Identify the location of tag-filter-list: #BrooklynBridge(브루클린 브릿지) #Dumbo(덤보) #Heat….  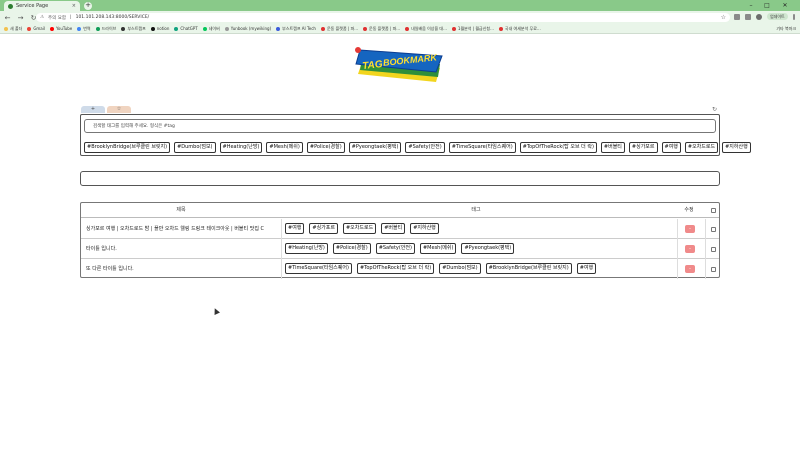
(417, 147).